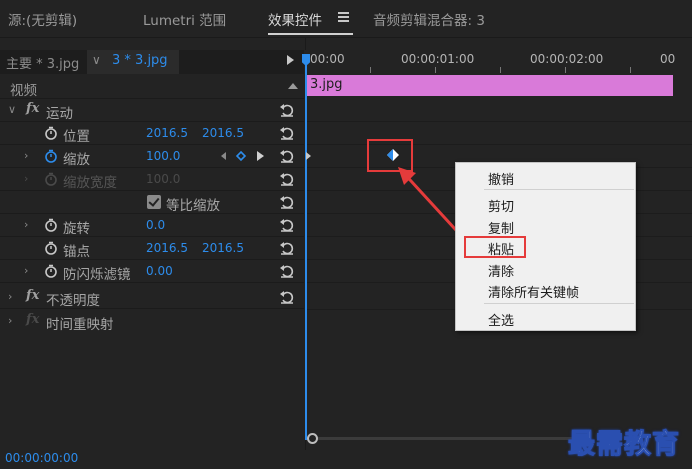  Describe the element at coordinates (310, 34) in the screenshot. I see `active-tab-indicator` at that location.